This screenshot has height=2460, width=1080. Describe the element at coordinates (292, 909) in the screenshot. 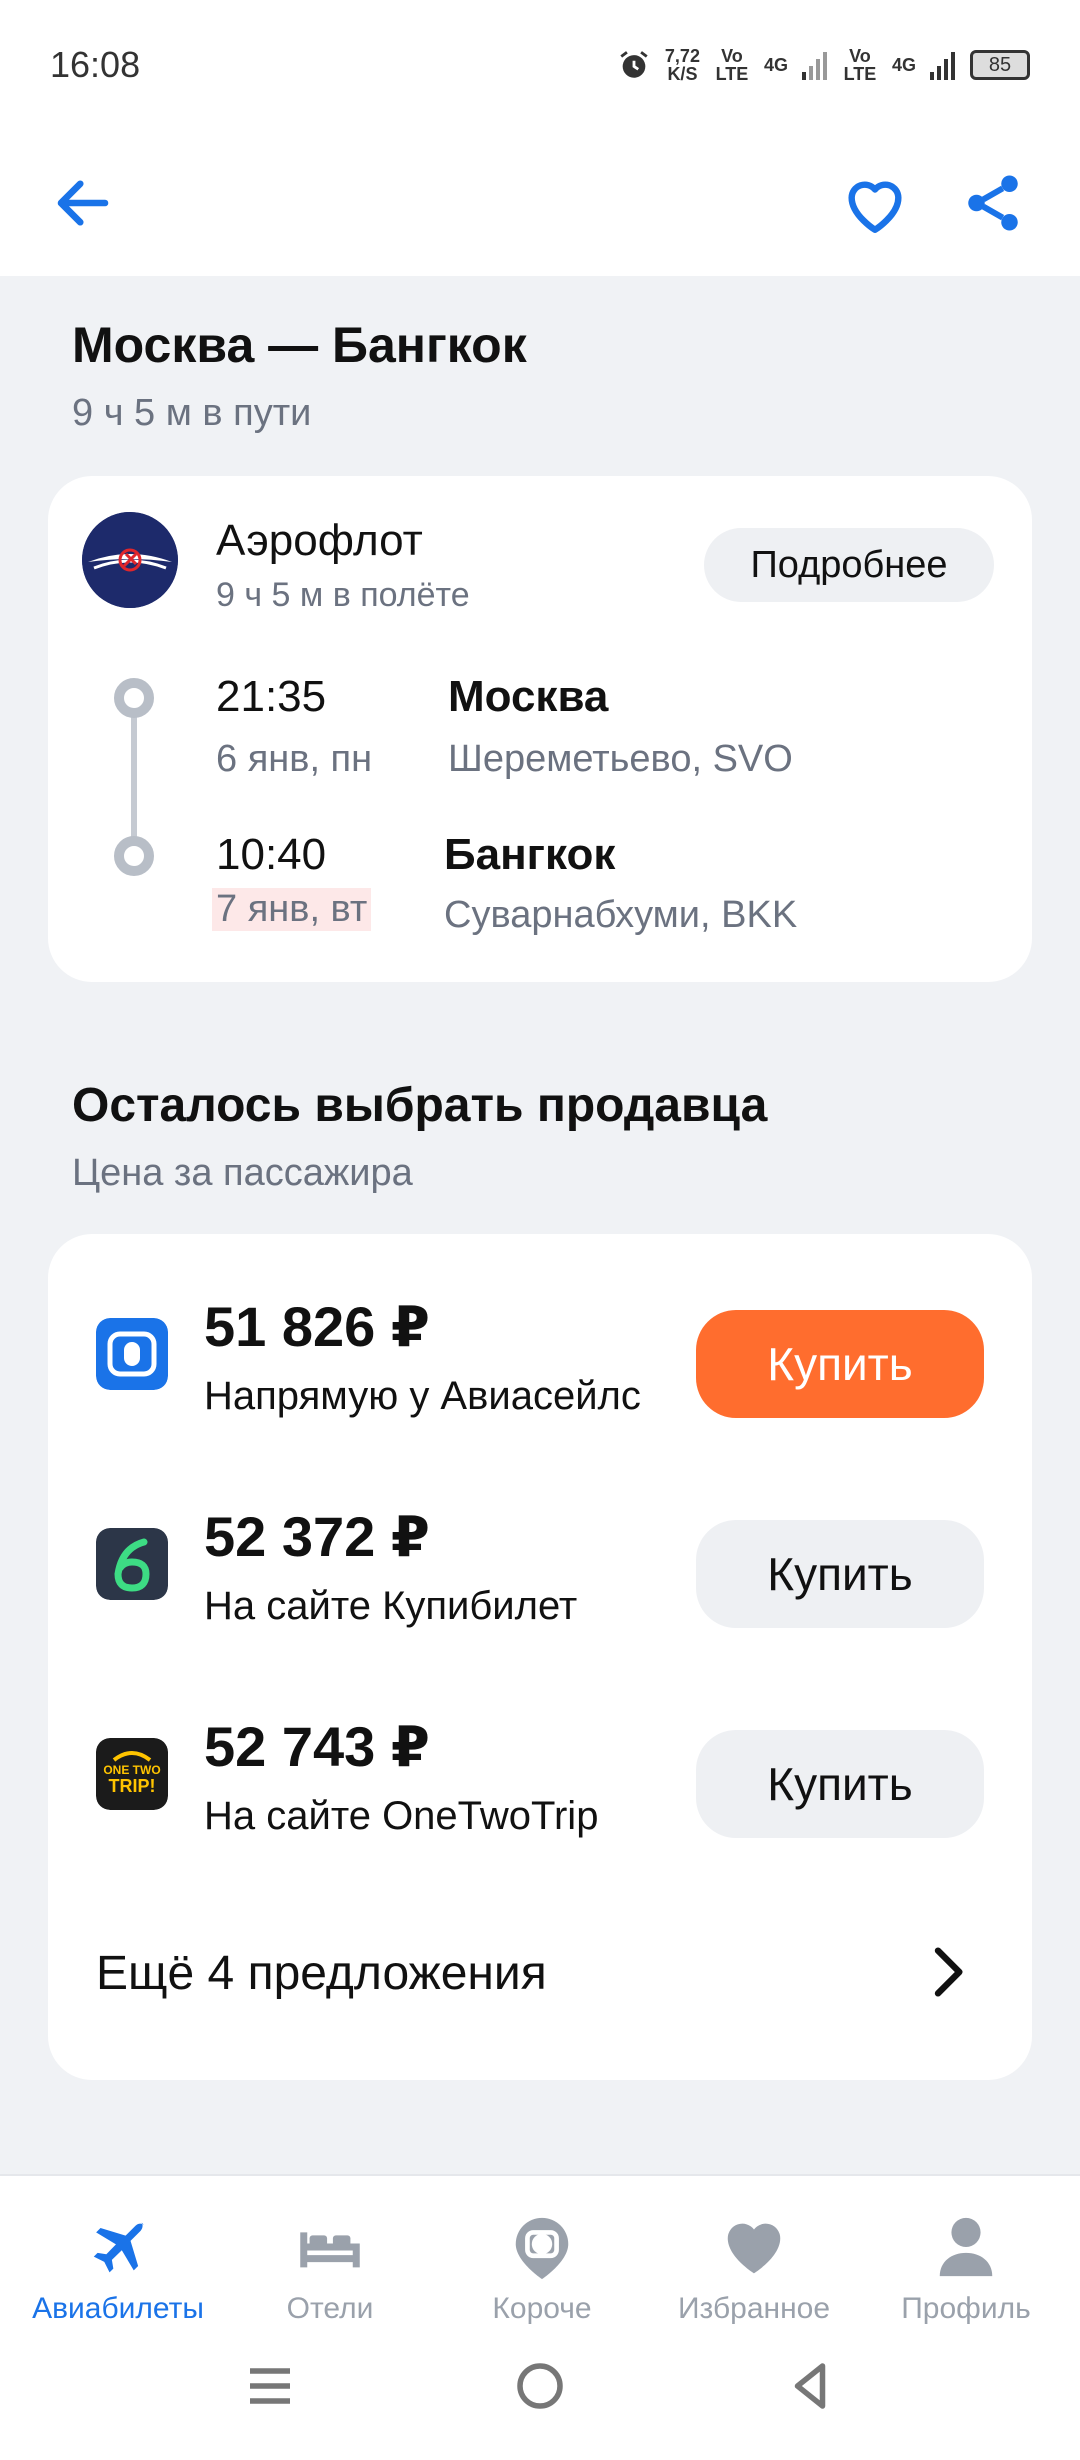

I see `arrival-date: 7 янв, вт` at that location.